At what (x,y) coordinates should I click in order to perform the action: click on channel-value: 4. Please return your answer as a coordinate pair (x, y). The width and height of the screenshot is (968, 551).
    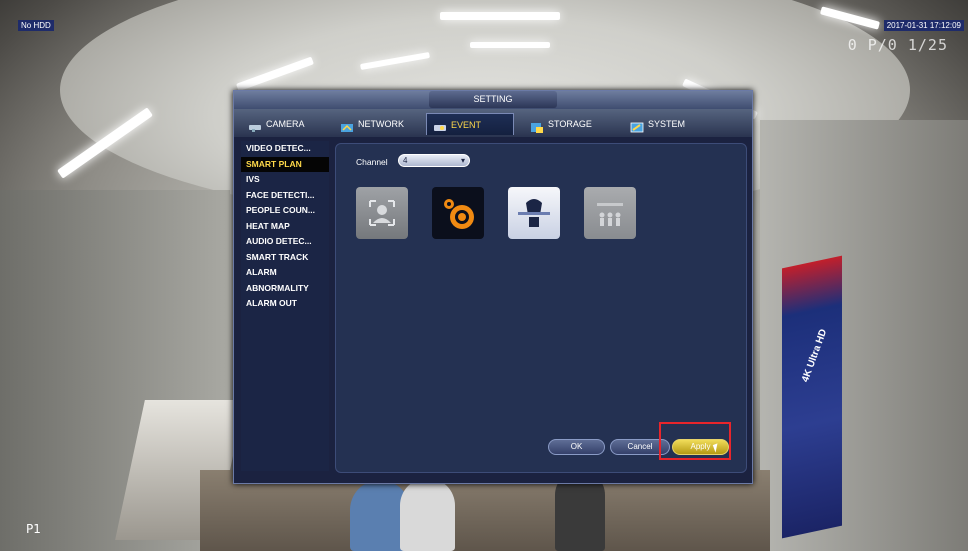
    Looking at the image, I should click on (405, 160).